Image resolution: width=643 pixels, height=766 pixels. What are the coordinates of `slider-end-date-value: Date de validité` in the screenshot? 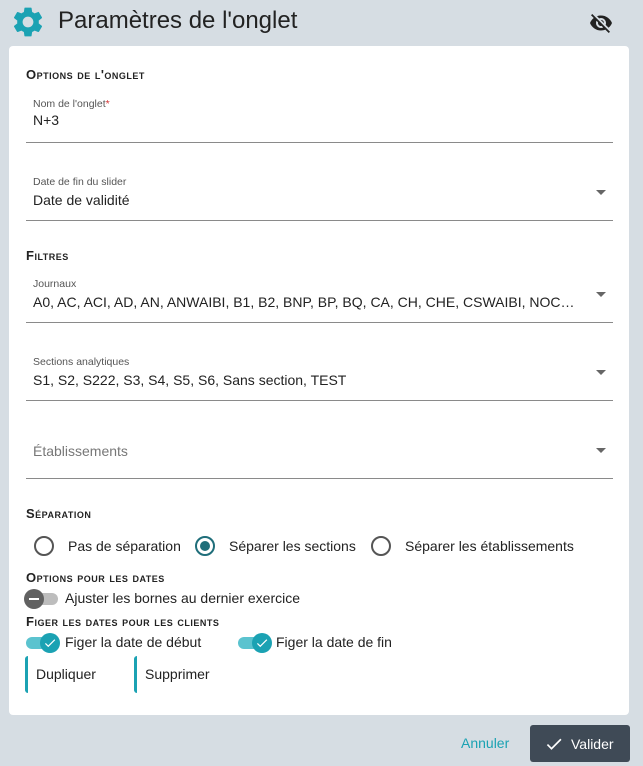 It's located at (81, 200).